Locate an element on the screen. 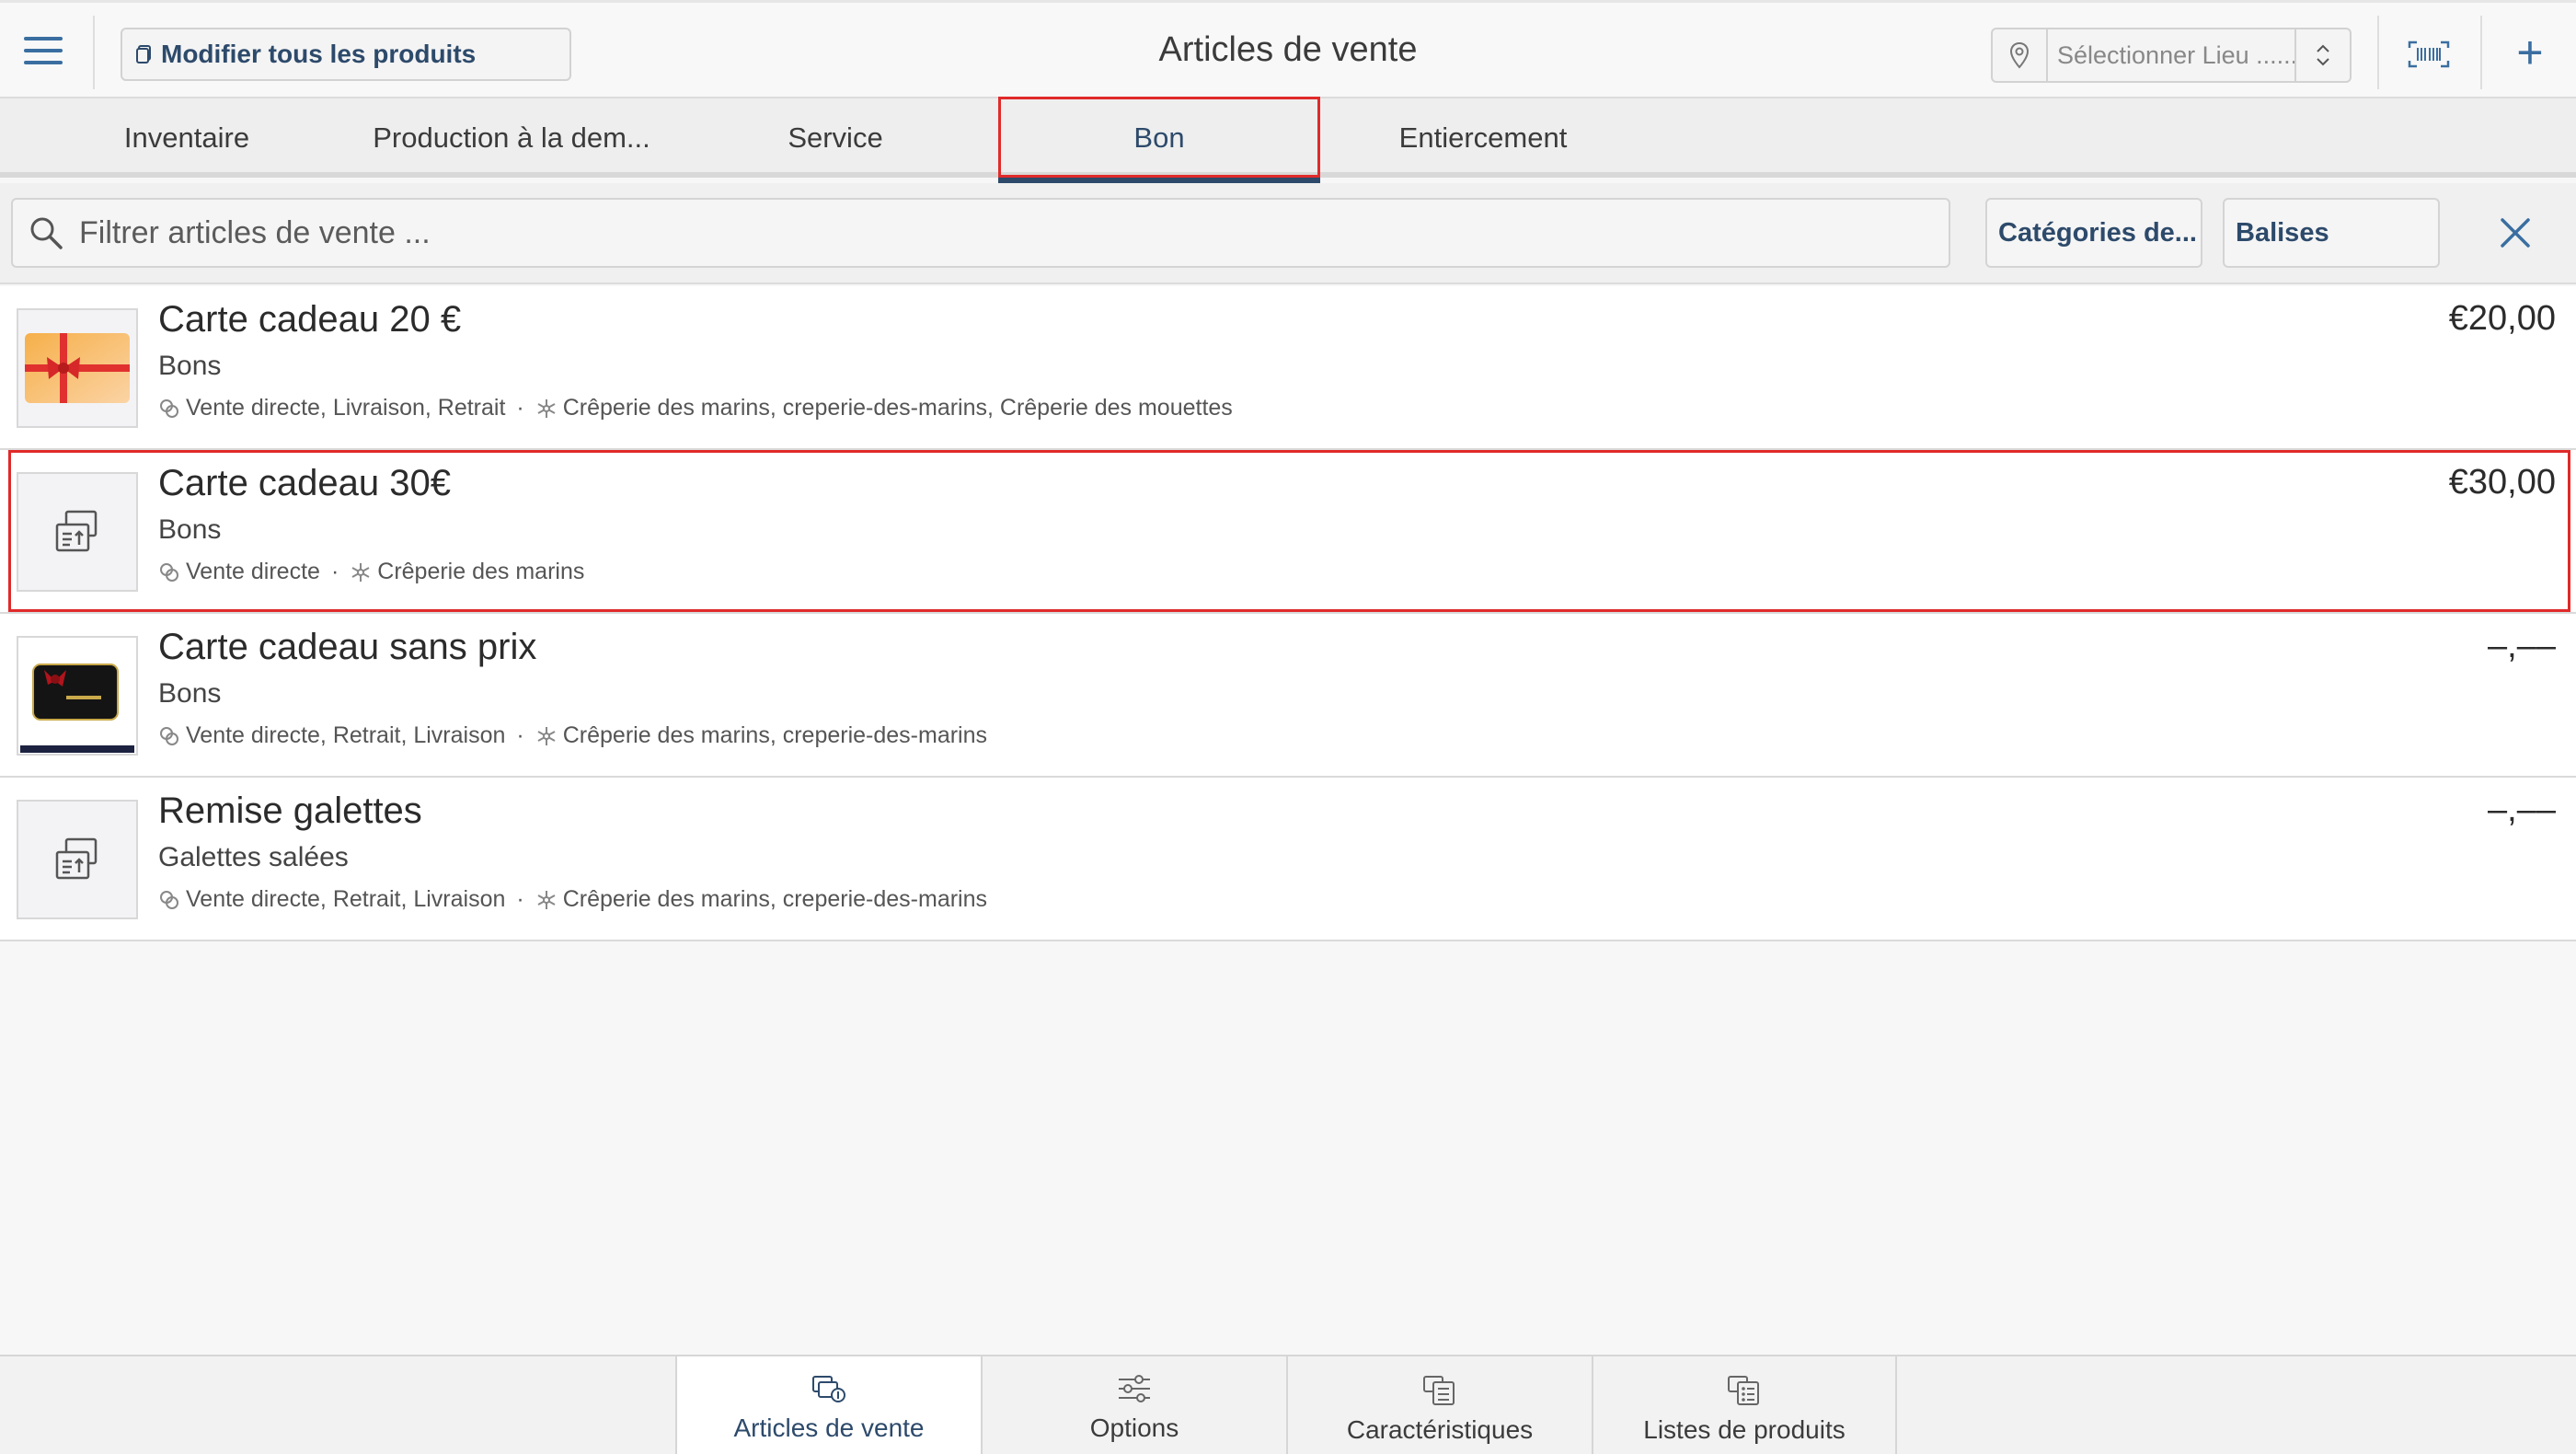  nav-label: Options is located at coordinates (1134, 1428).